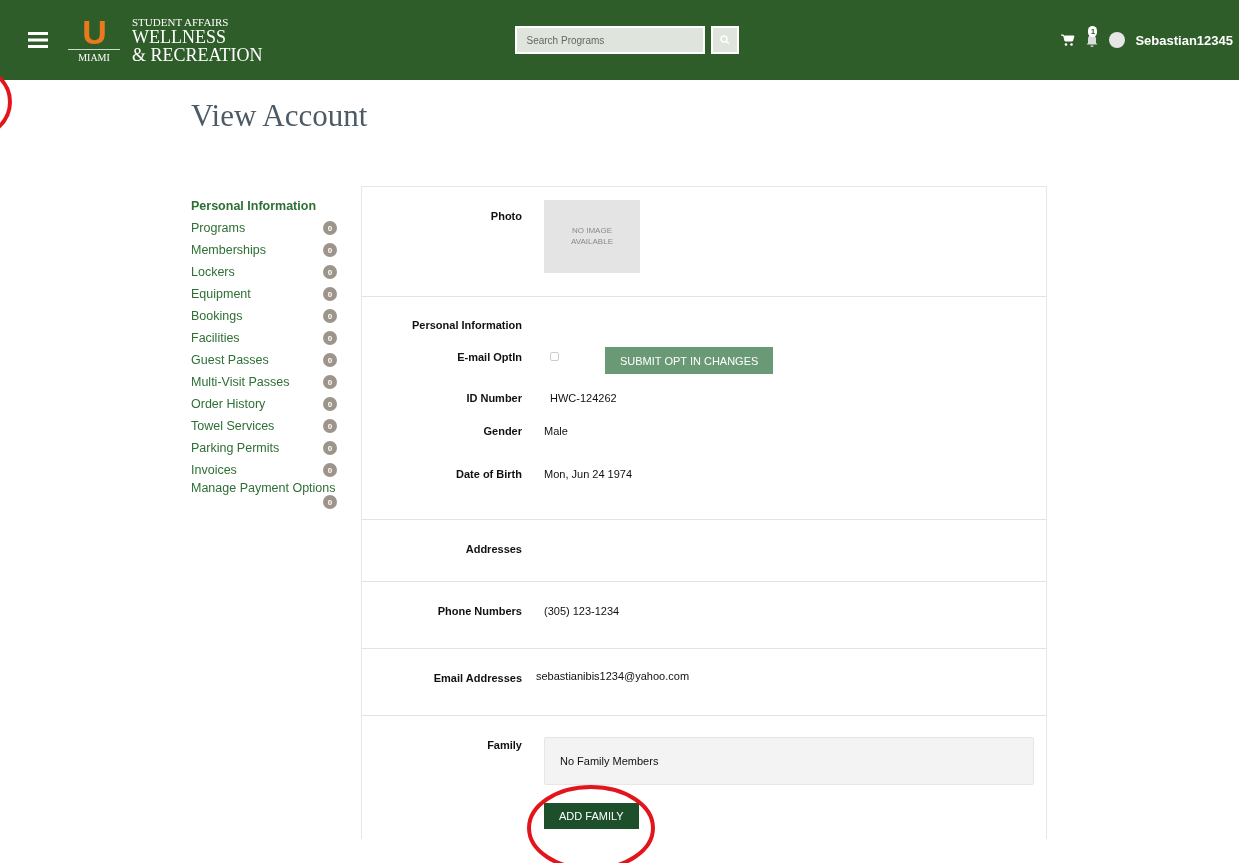  I want to click on sidebar-item: Equipment, so click(221, 294).